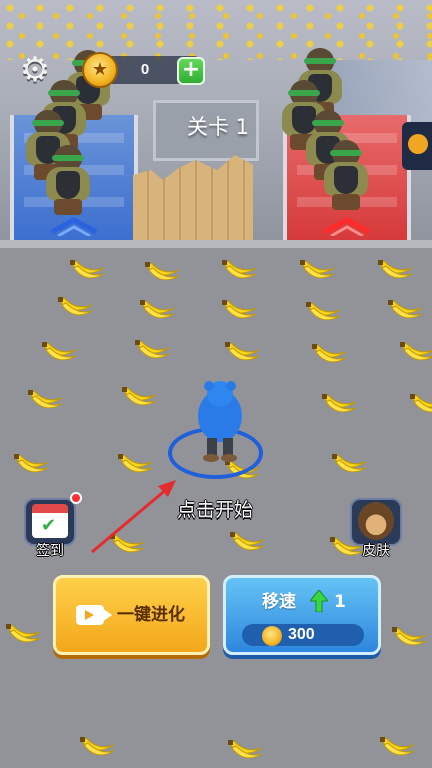  Describe the element at coordinates (319, 601) in the screenshot. I see `arrow-up-icon` at that location.